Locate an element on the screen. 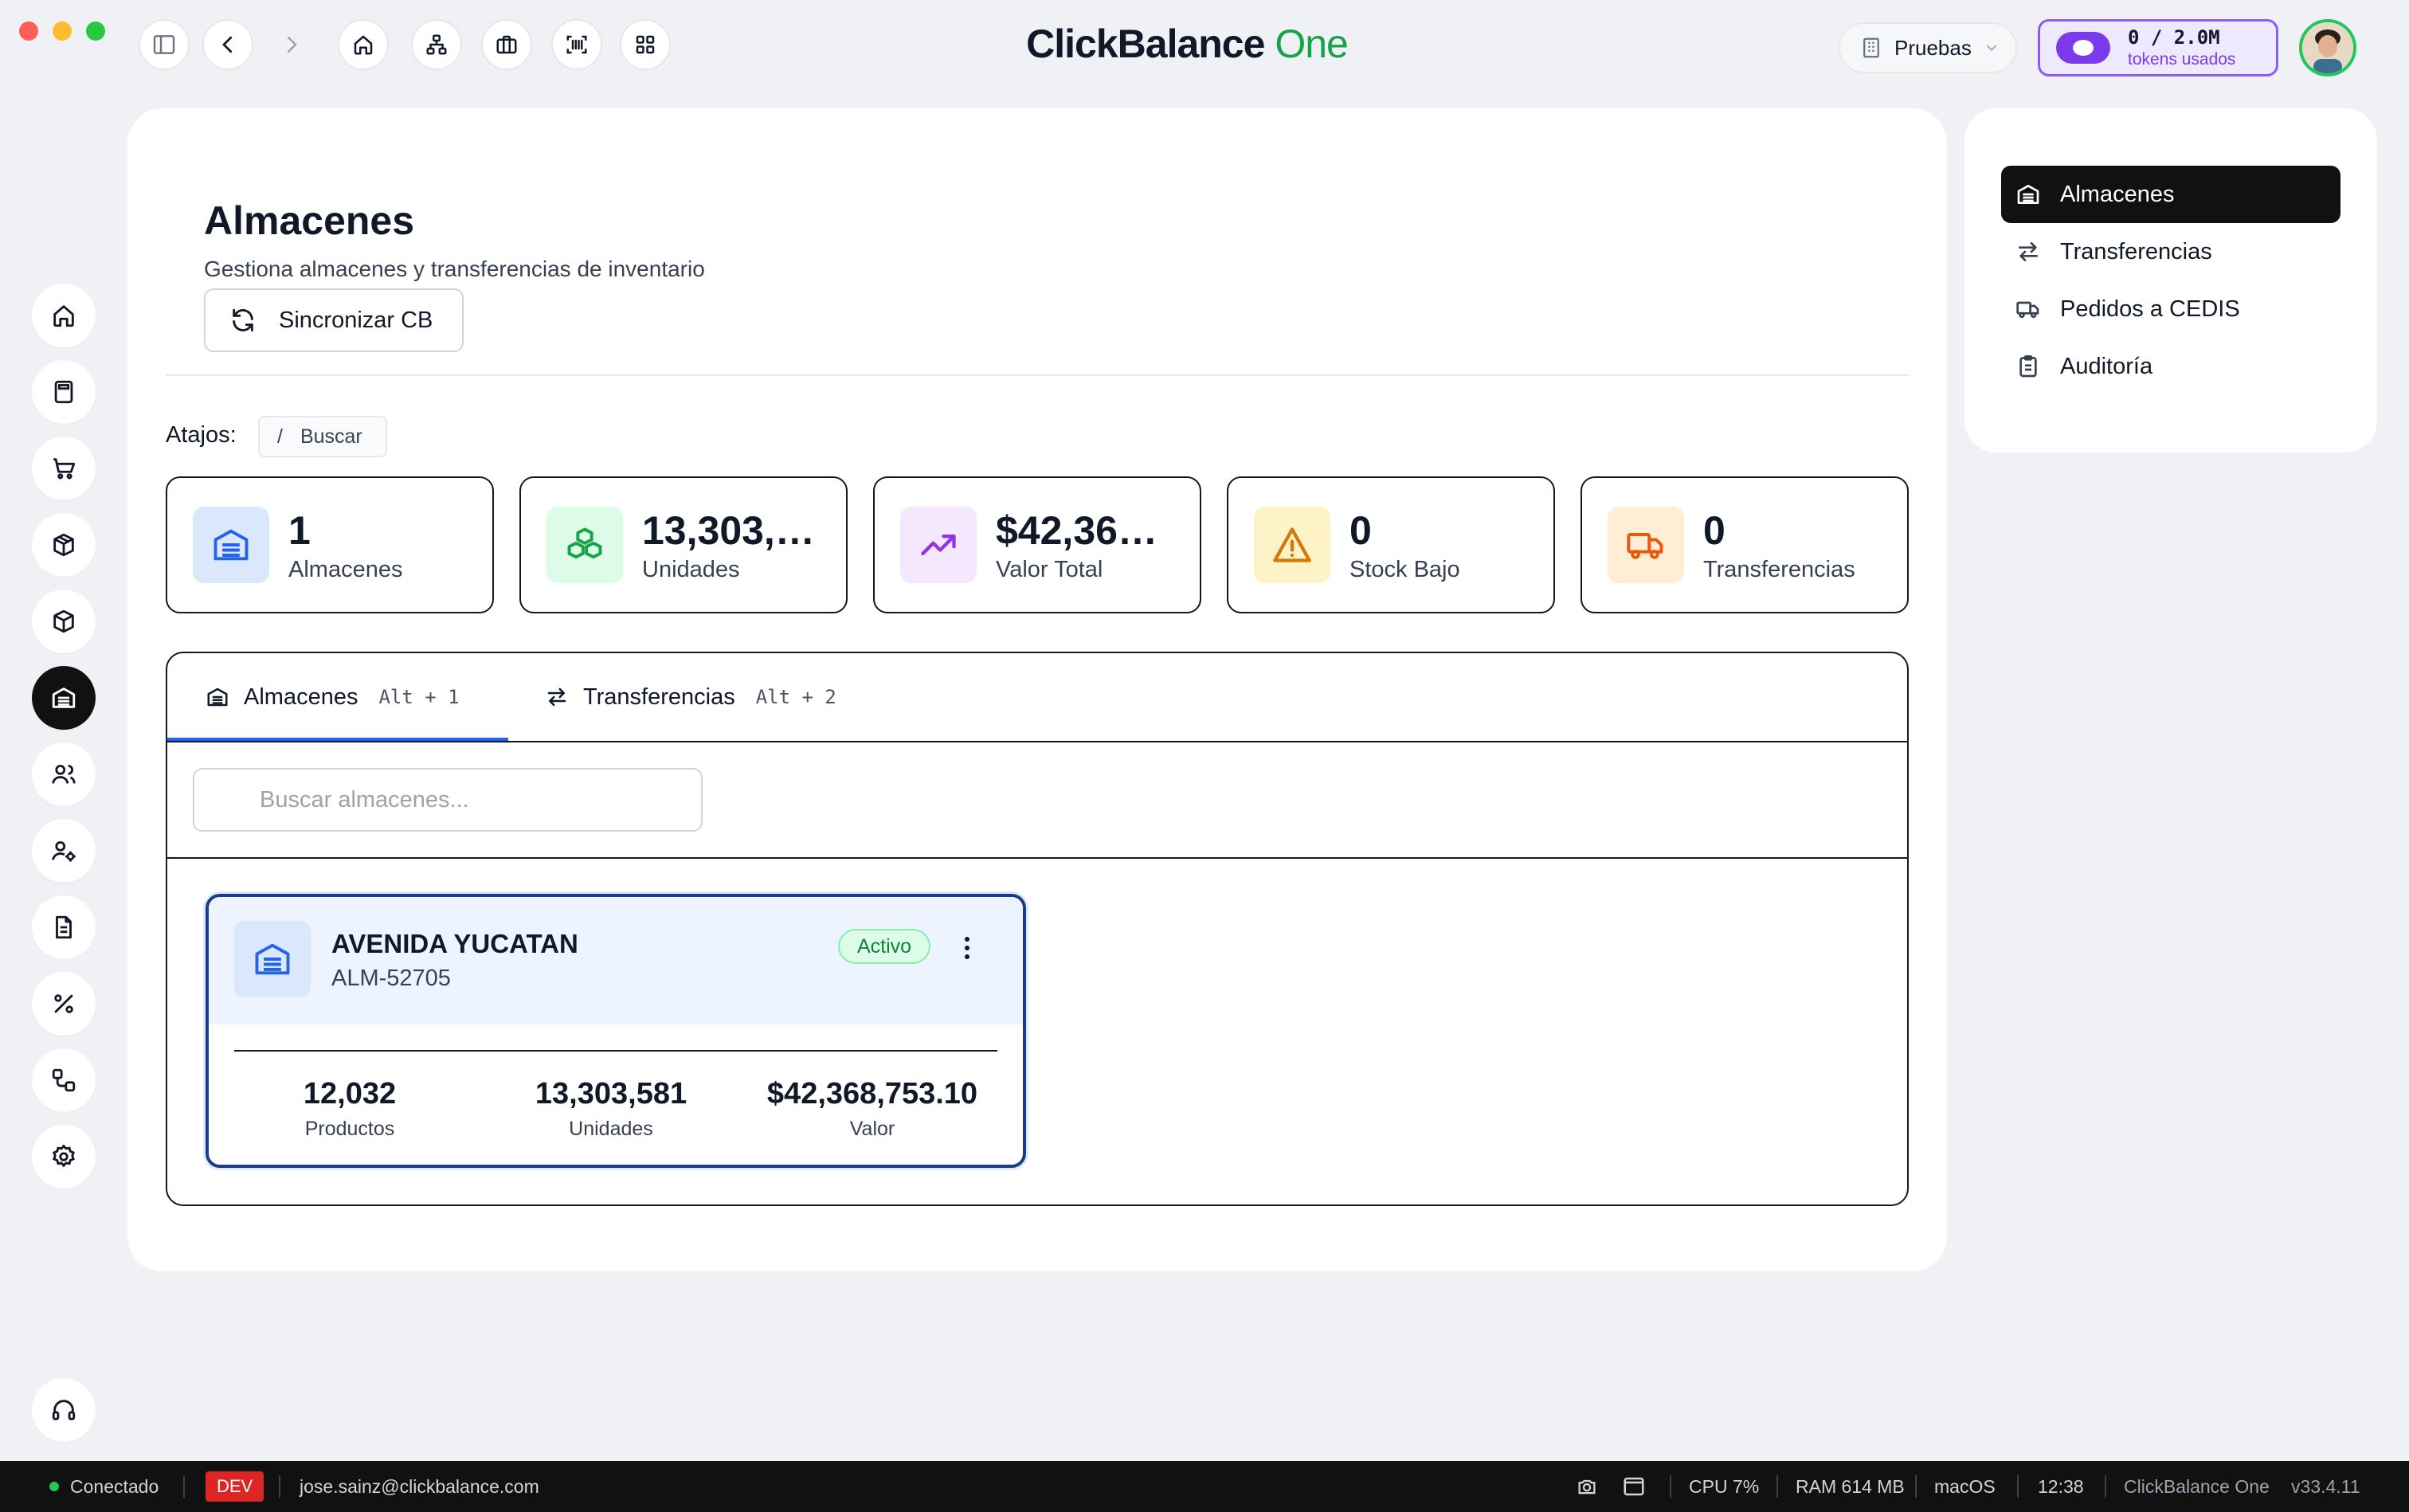 The height and width of the screenshot is (1512, 2409). os-info: macOS is located at coordinates (1965, 1487).